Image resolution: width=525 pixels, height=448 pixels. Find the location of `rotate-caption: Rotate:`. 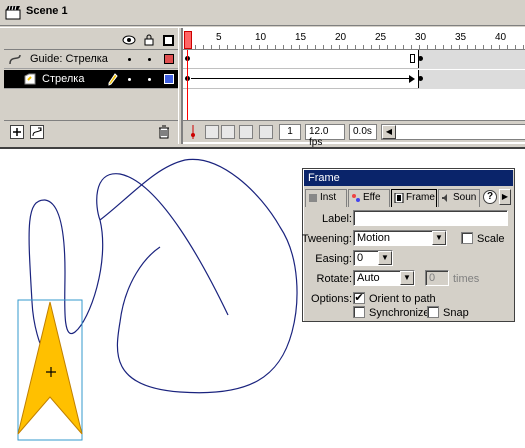

rotate-caption: Rotate: is located at coordinates (334, 279).